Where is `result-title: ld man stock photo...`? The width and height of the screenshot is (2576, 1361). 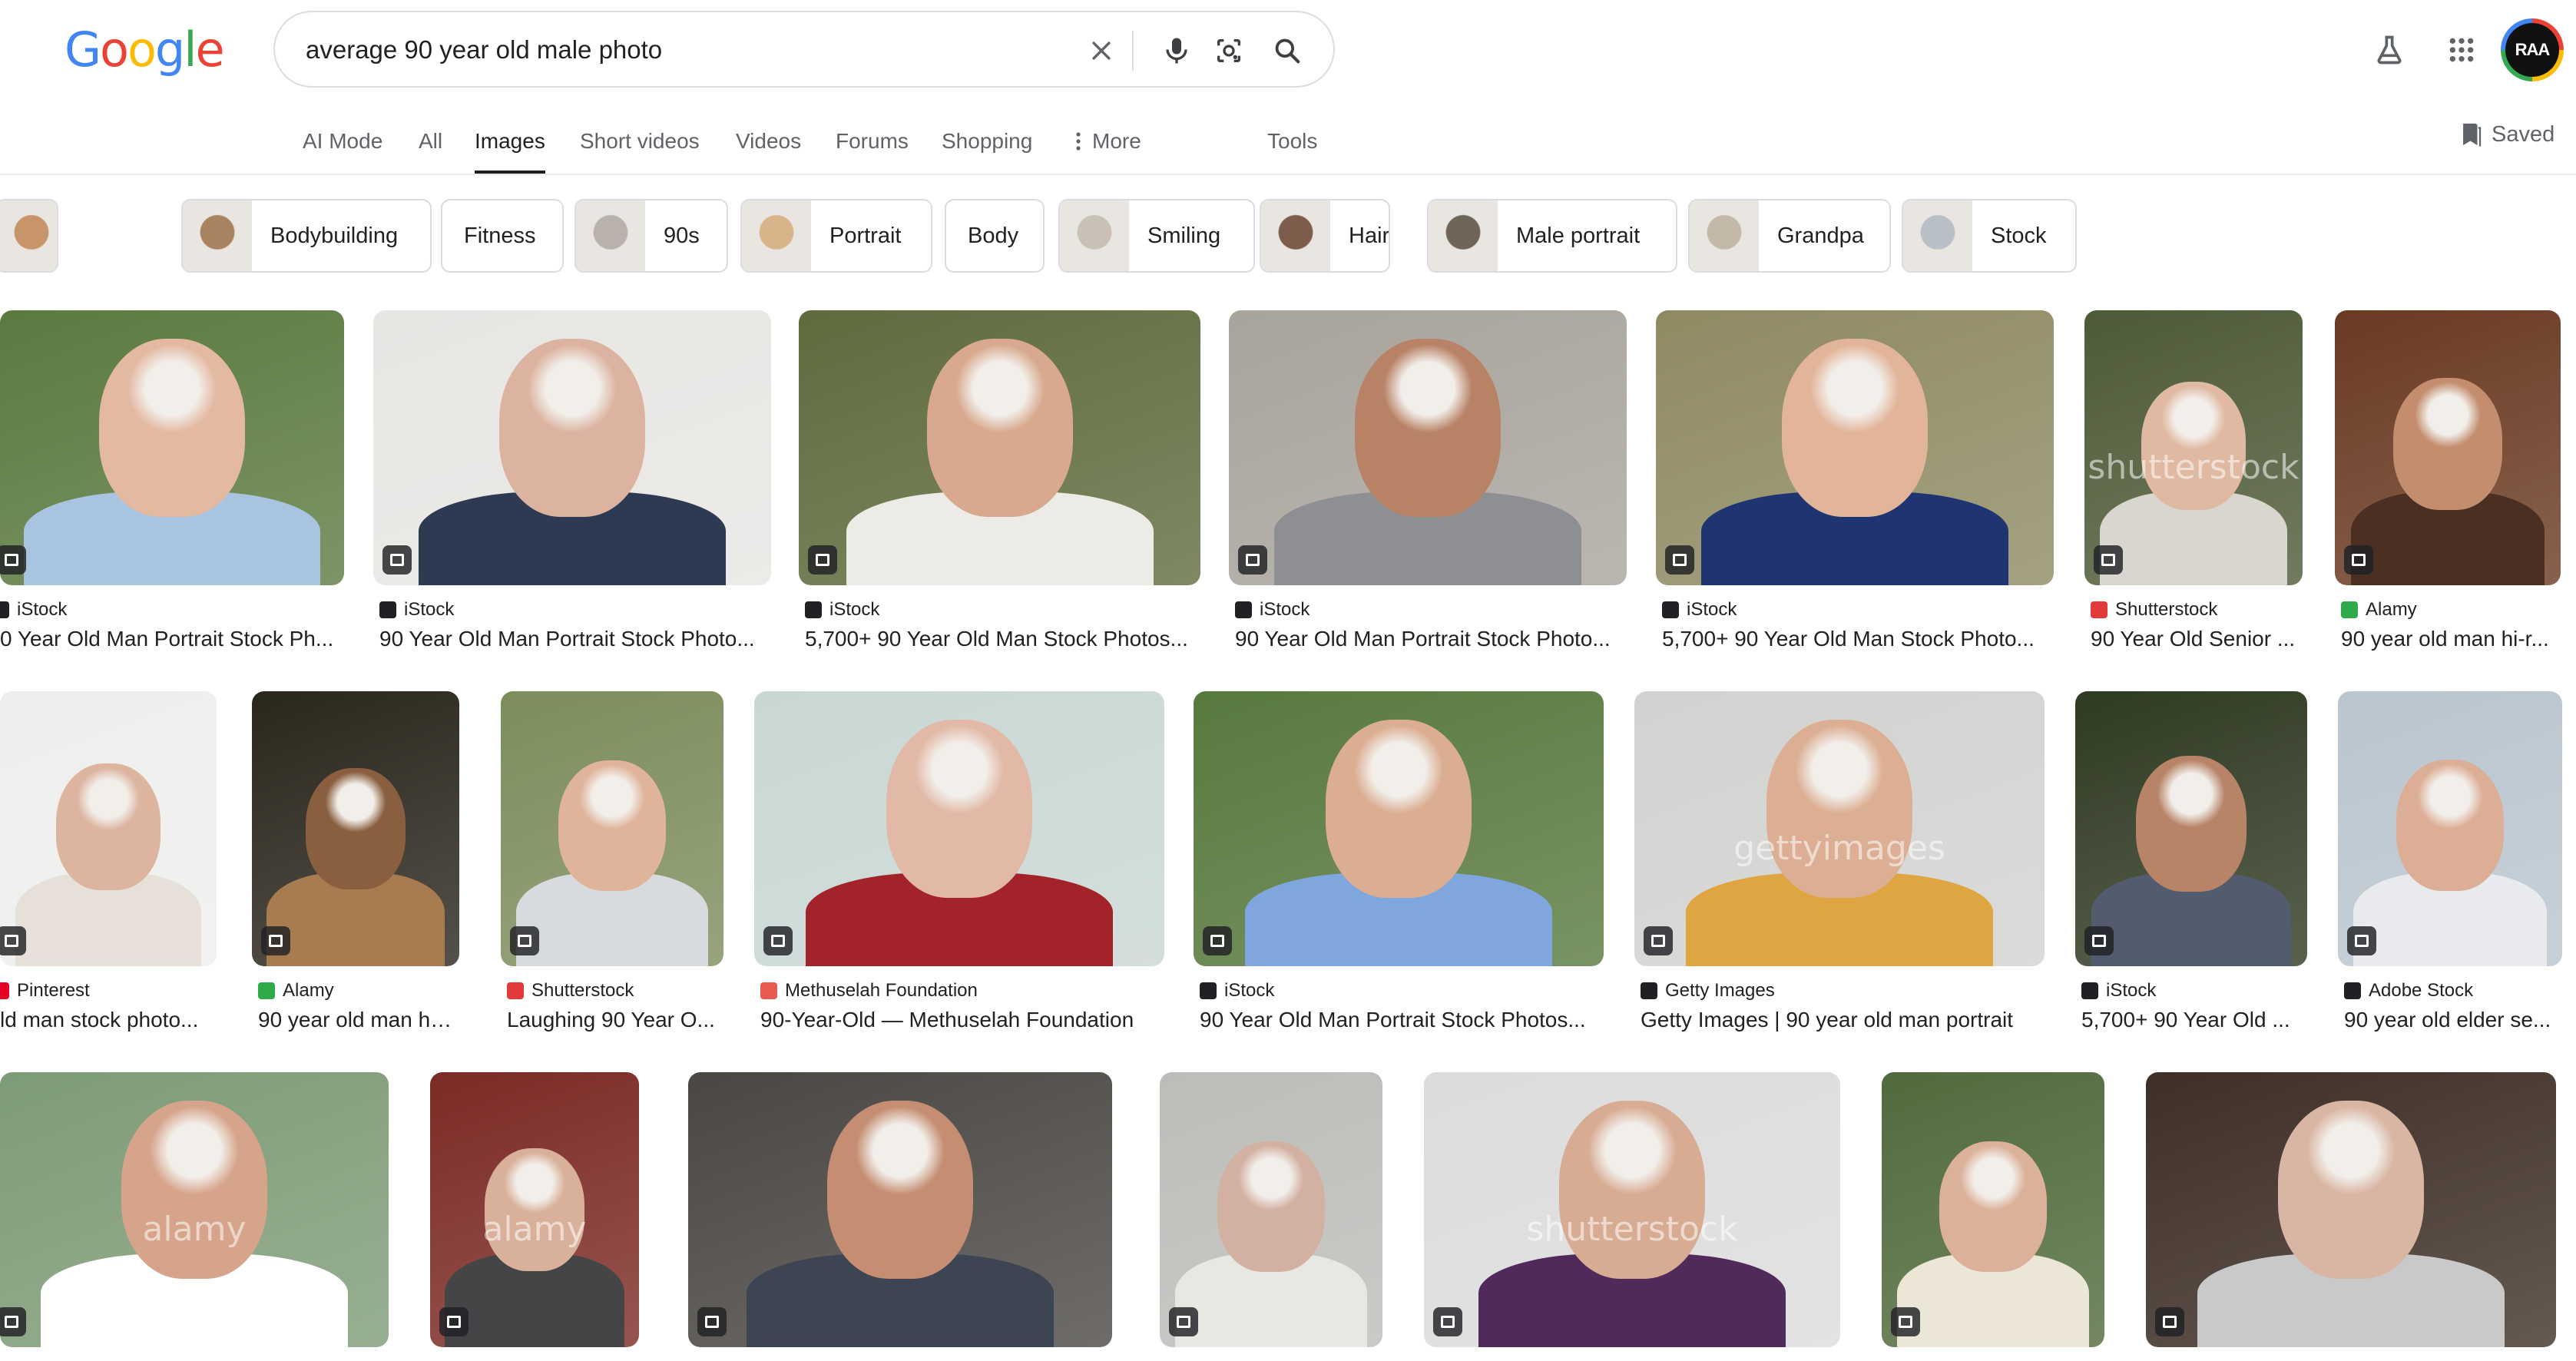 result-title: ld man stock photo... is located at coordinates (104, 1020).